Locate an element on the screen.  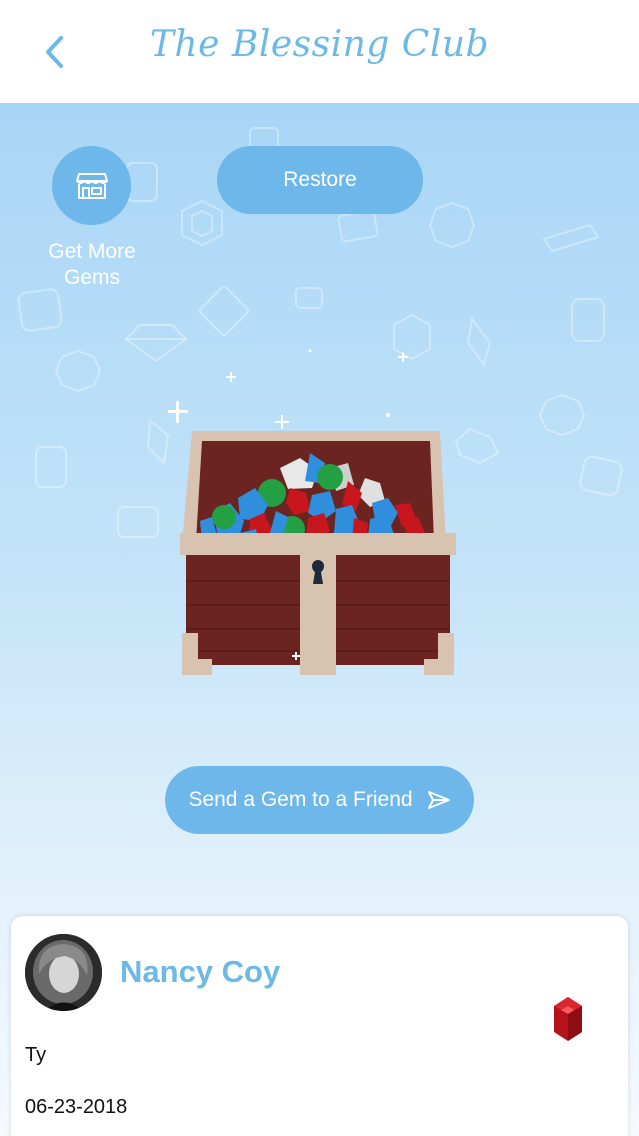
treasure-chest-illustration is located at coordinates (318, 553).